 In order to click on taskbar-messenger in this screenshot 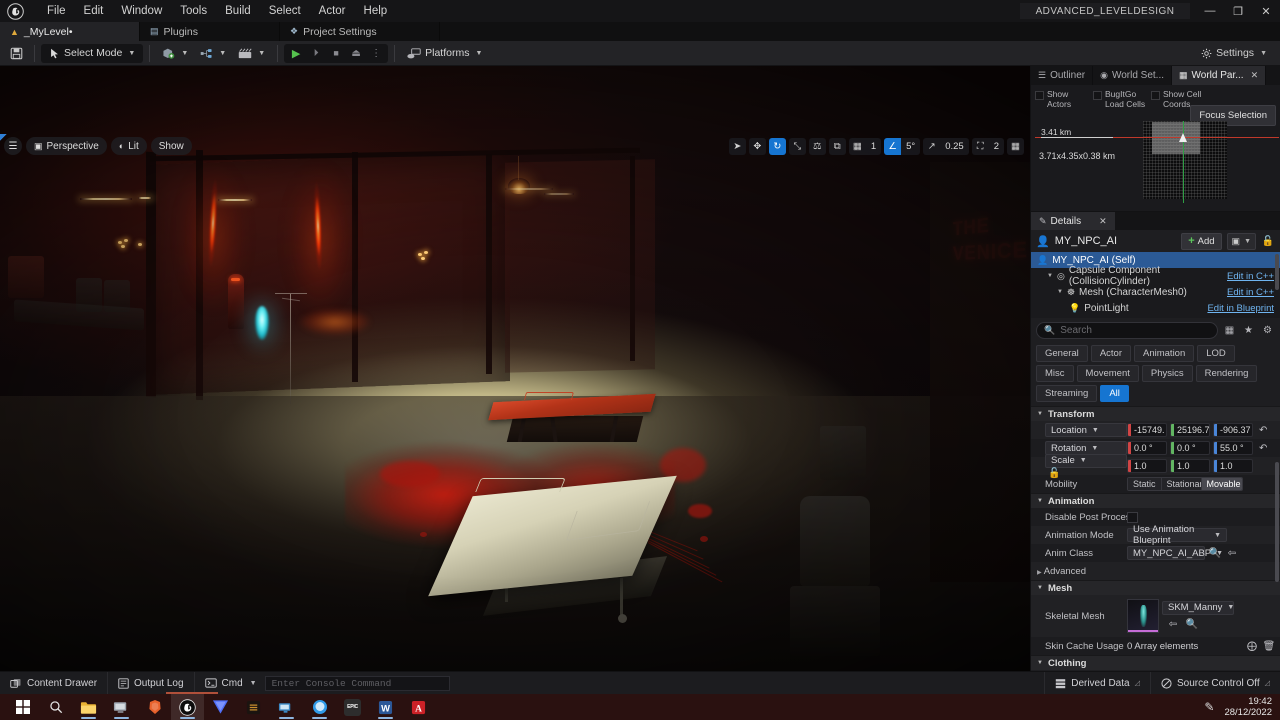, I will do `click(319, 707)`.